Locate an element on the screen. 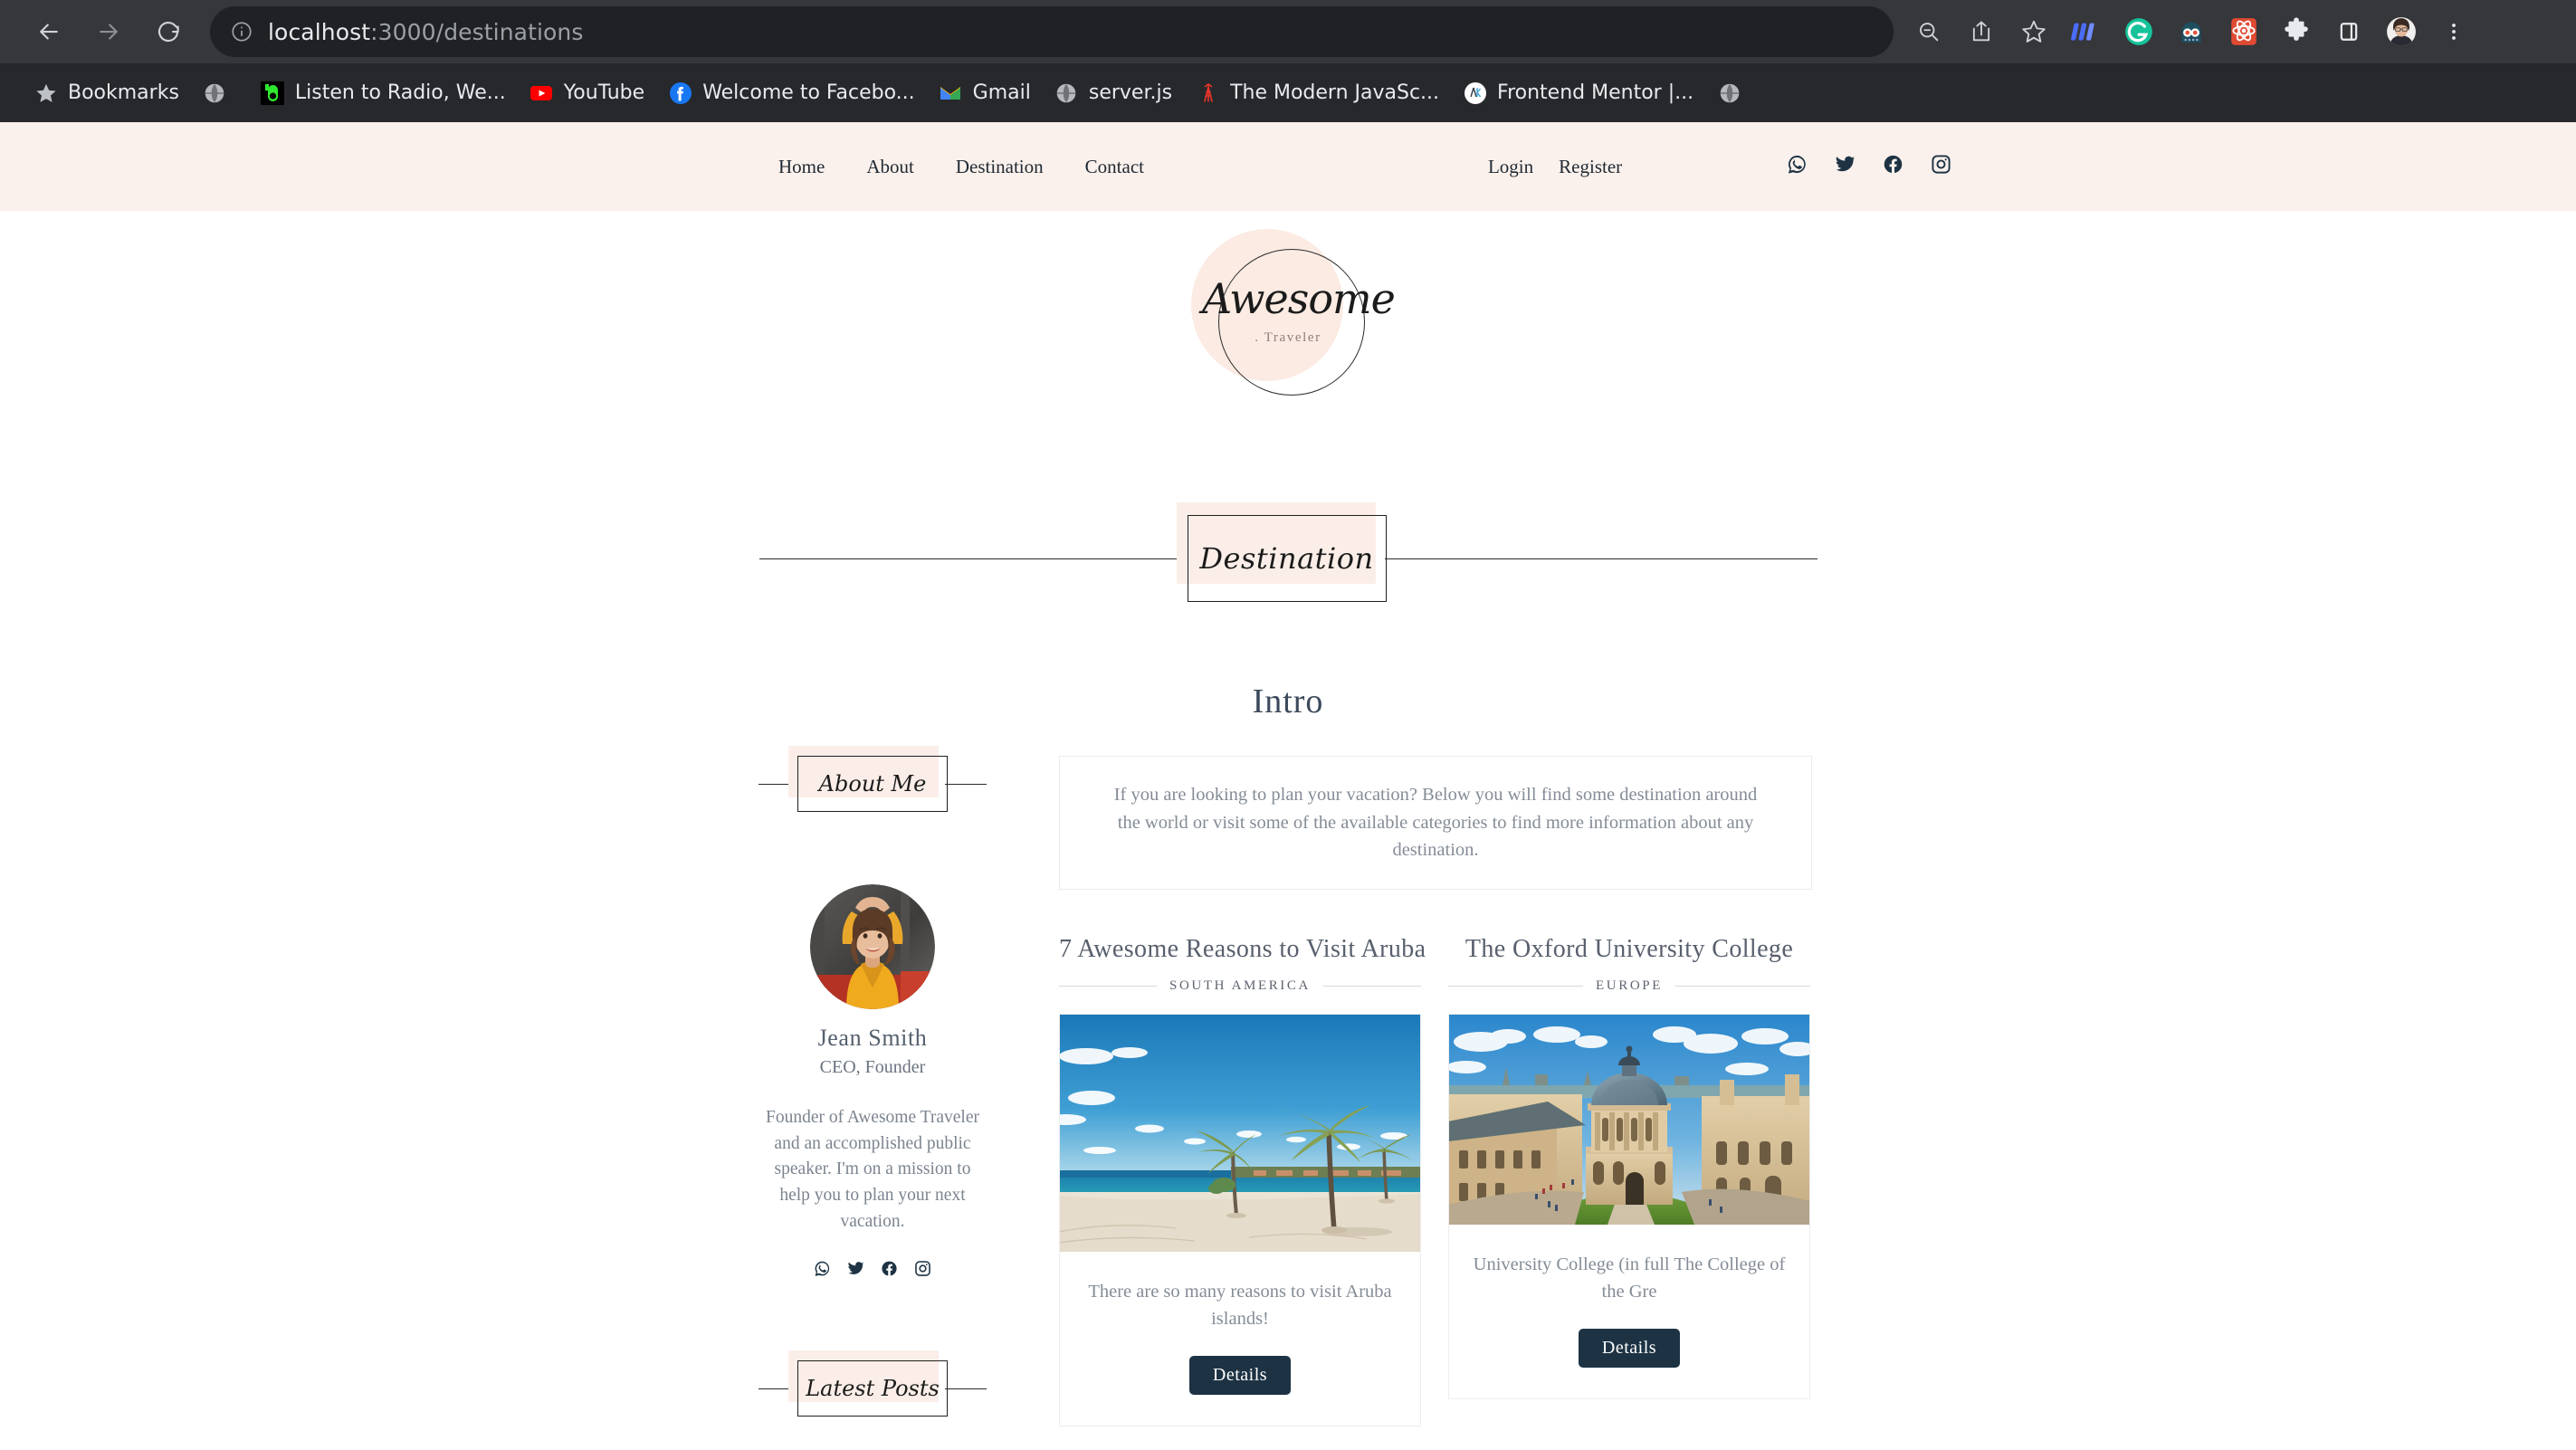  react-devtools-extension-icon is located at coordinates (2244, 31).